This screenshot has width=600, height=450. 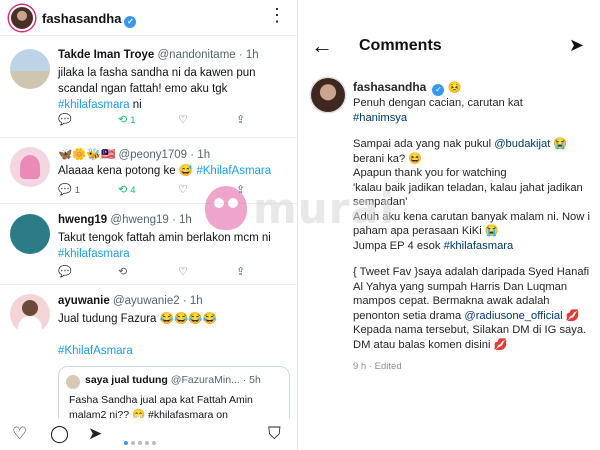 What do you see at coordinates (84, 301) in the screenshot?
I see `tweet-author-name: ayuwanie` at bounding box center [84, 301].